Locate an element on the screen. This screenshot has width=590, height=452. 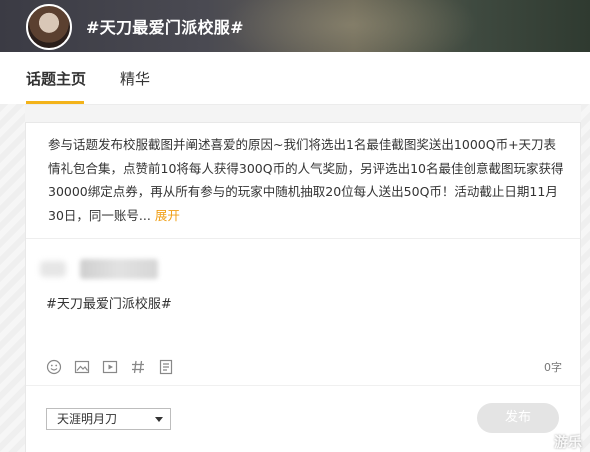
tab-topic-home: 话题主页 is located at coordinates (56, 78).